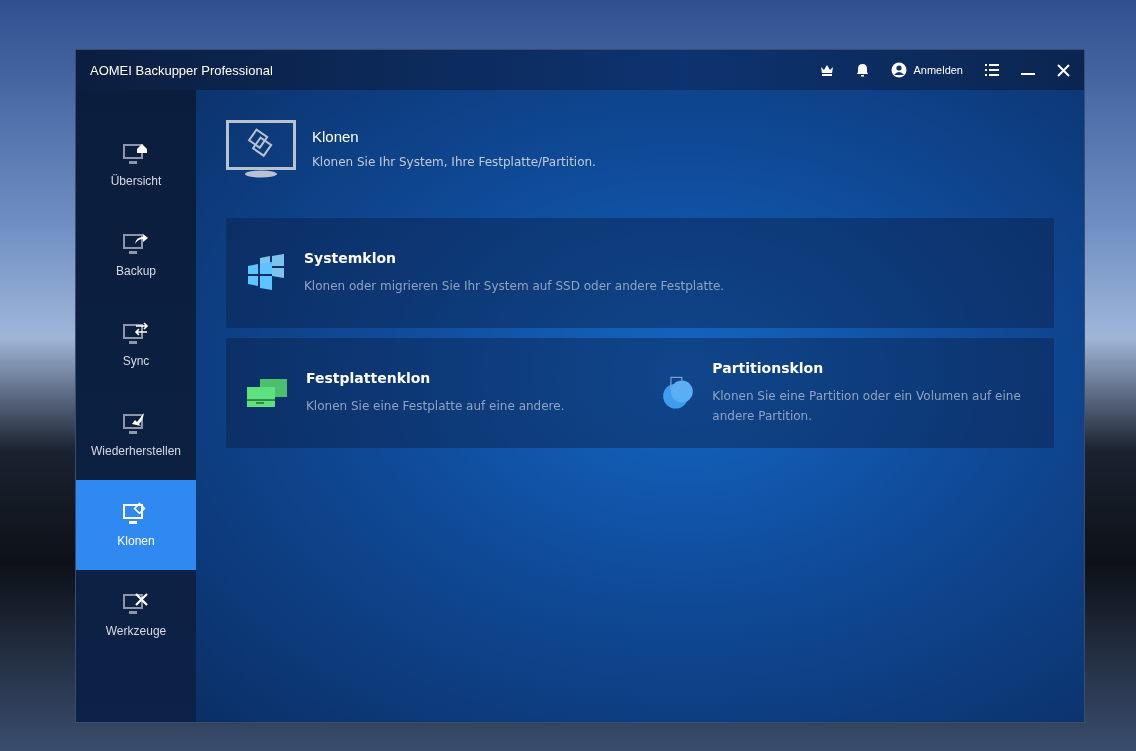  I want to click on sidebar-item: Werkzeuge, so click(136, 615).